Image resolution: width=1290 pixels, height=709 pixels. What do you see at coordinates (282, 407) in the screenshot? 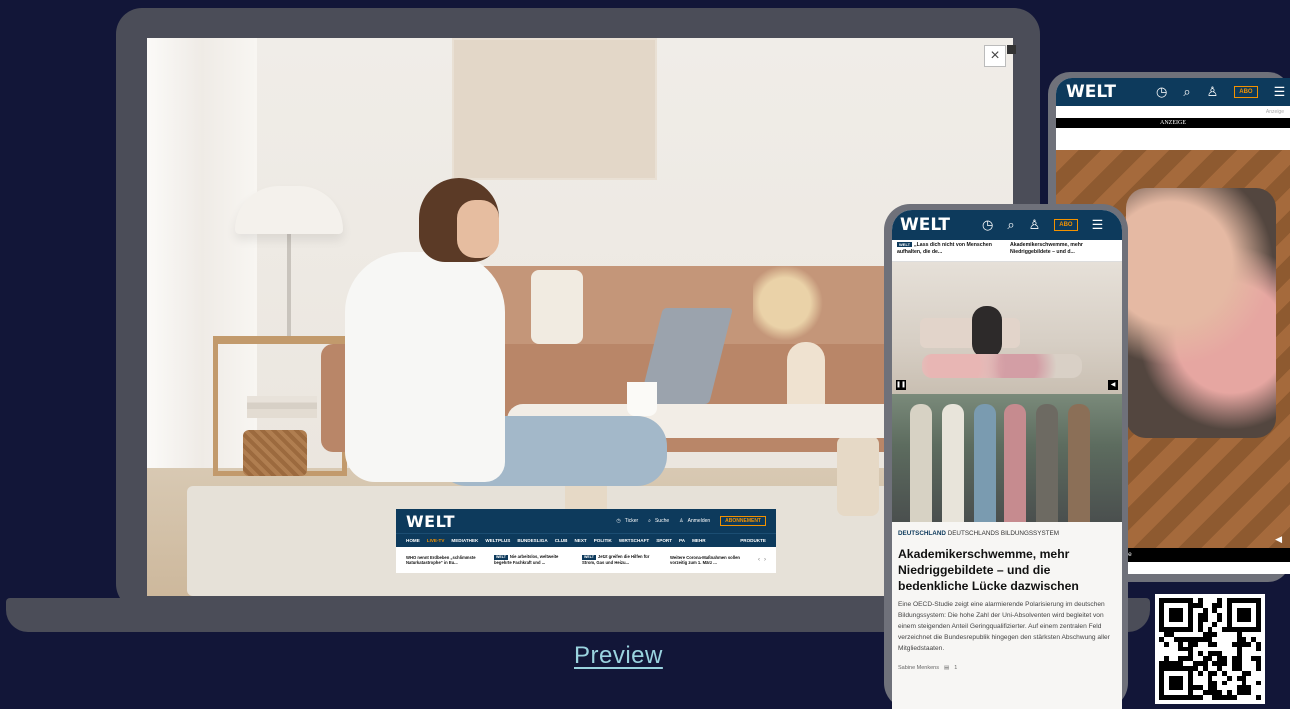
I see `scene-books` at bounding box center [282, 407].